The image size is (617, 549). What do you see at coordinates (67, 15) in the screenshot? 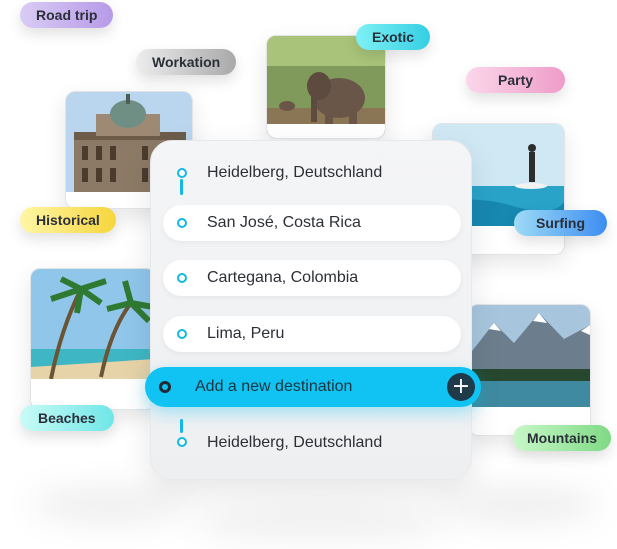
I see `tag-road-trip: Road trip` at bounding box center [67, 15].